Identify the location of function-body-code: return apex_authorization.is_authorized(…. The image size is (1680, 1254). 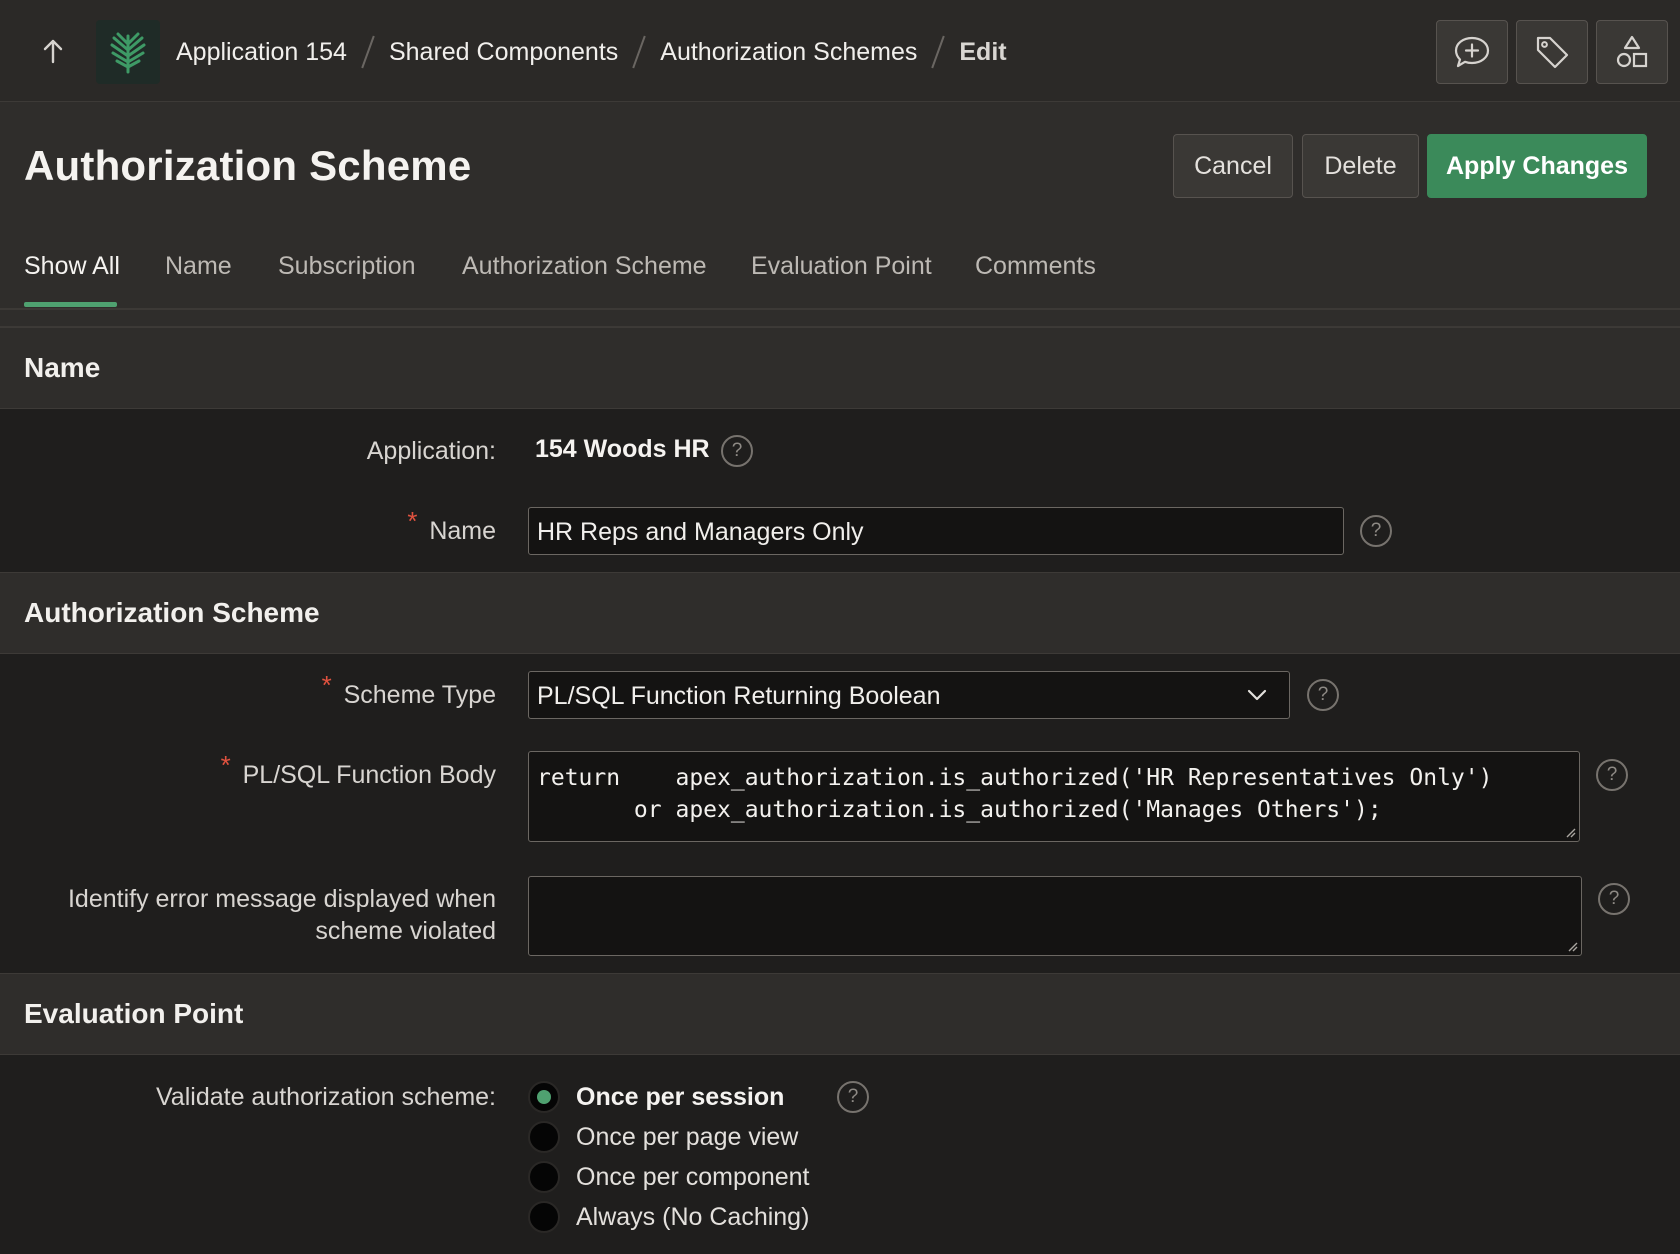
(1015, 794).